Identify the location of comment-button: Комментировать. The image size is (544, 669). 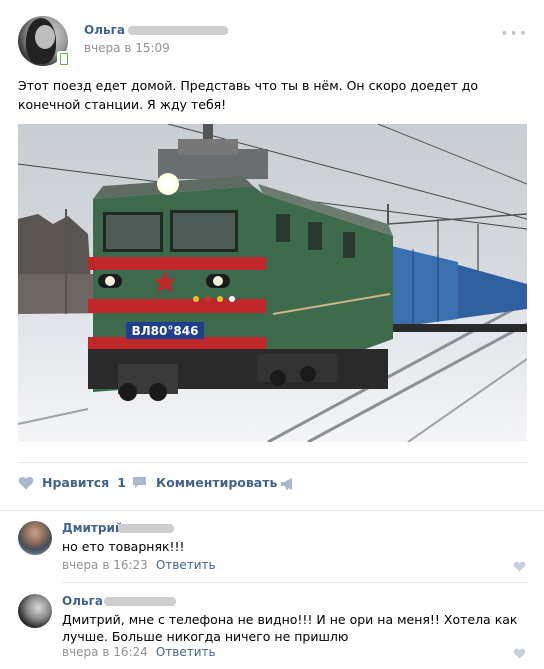
(204, 482).